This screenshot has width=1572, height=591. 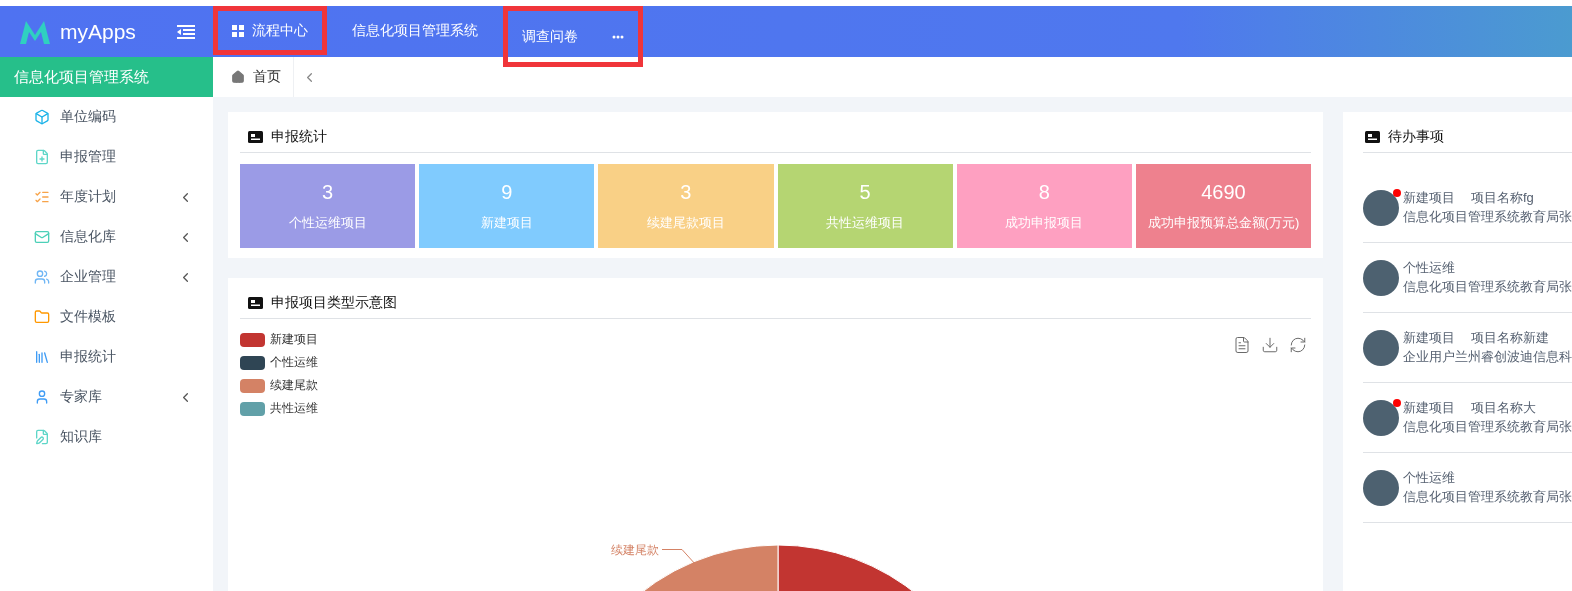 I want to click on menu-collapse-icon, so click(x=186, y=31).